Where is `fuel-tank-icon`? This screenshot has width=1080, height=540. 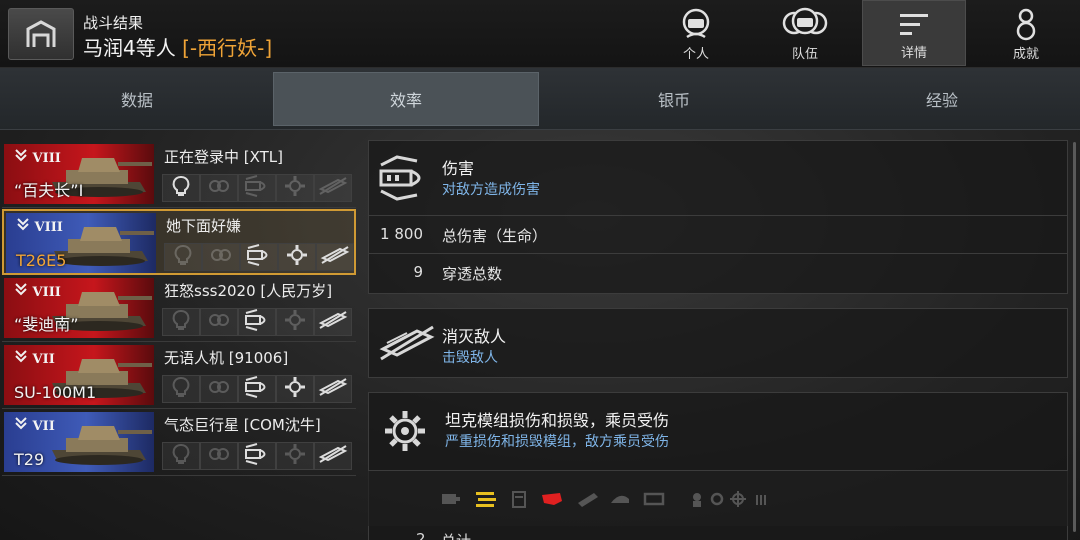
fuel-tank-icon is located at coordinates (519, 499).